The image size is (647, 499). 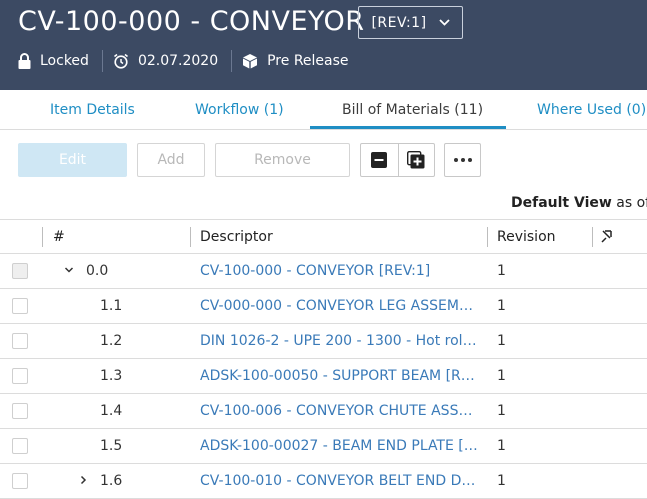 I want to click on alarm-clock-icon, so click(x=120, y=61).